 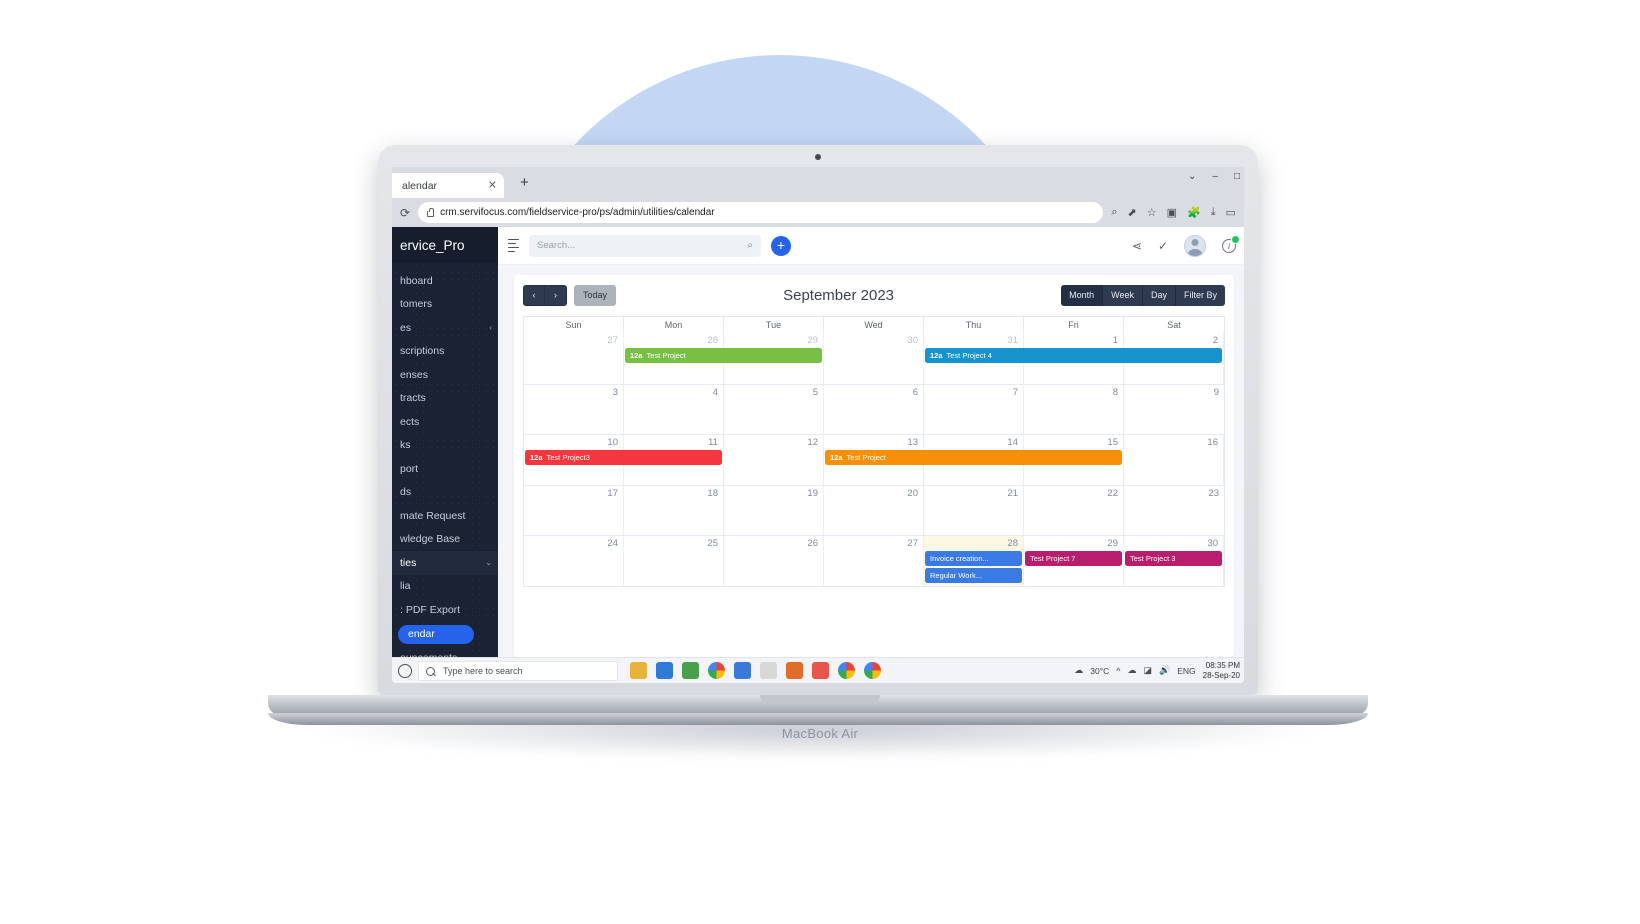 I want to click on network-icon: ◪, so click(x=1147, y=670).